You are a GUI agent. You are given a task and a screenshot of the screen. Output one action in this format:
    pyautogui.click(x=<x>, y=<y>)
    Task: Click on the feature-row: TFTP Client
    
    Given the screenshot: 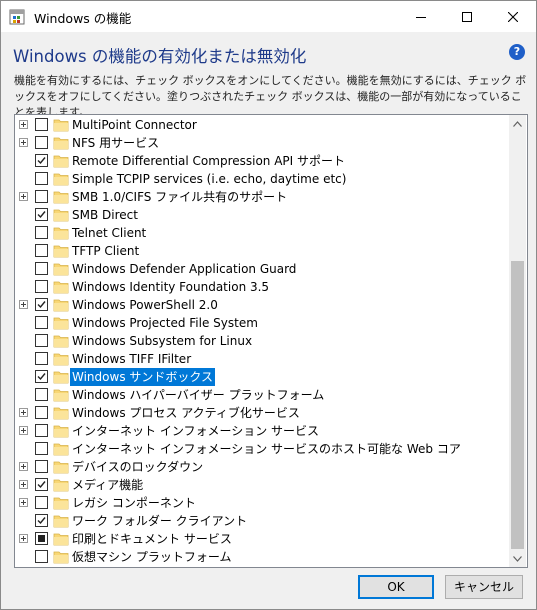 What is the action you would take?
    pyautogui.click(x=262, y=251)
    